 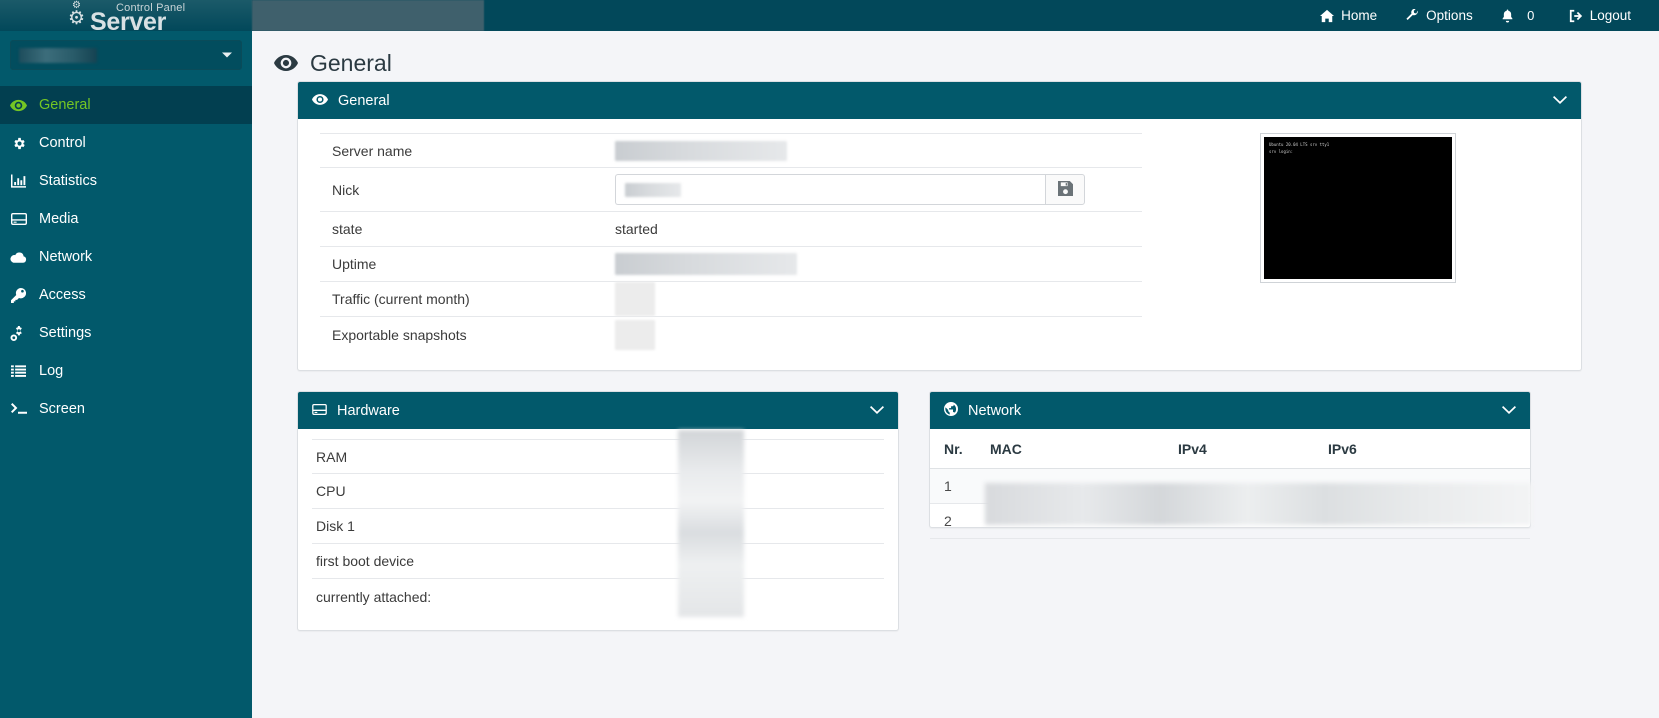 What do you see at coordinates (957, 521) in the screenshot?
I see `cell-nr: 2` at bounding box center [957, 521].